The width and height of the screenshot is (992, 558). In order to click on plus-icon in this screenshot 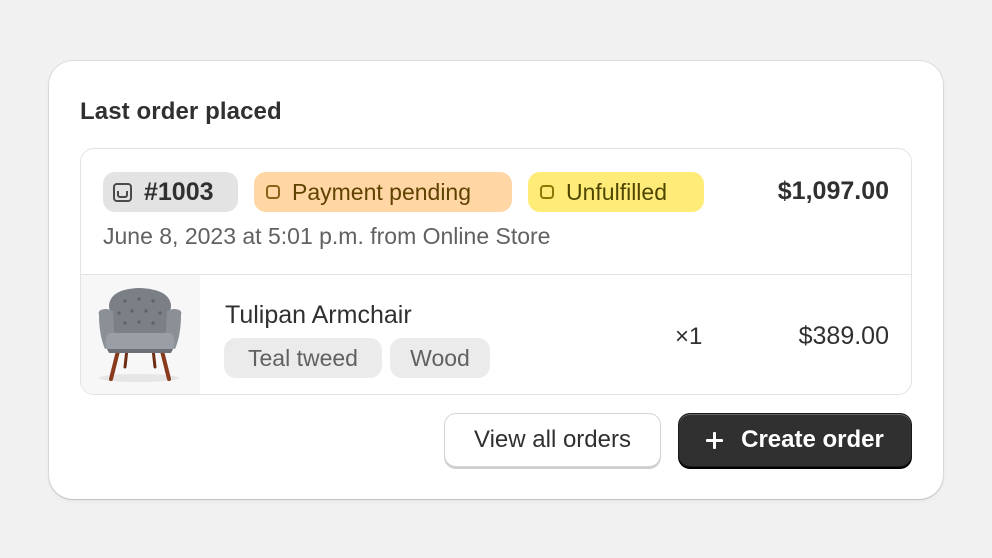, I will do `click(715, 440)`.